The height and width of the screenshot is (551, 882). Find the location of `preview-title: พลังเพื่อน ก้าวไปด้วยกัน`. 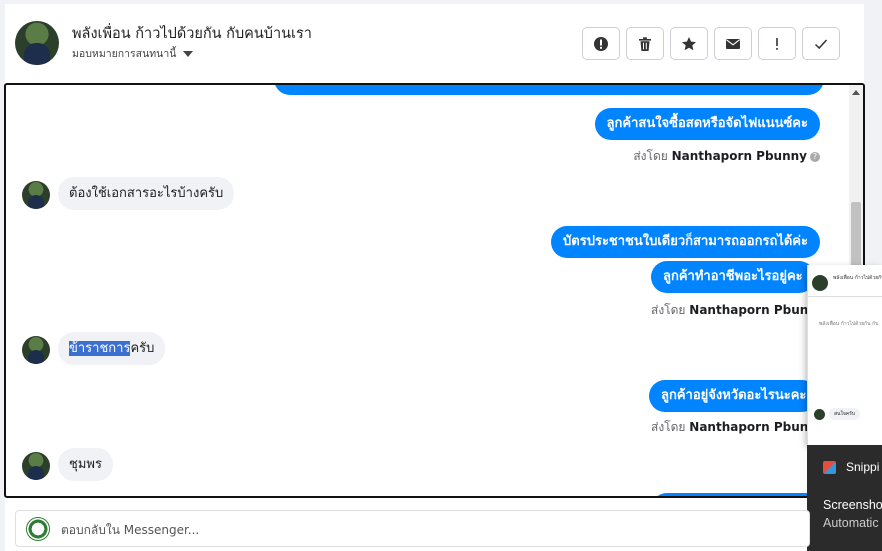

preview-title: พลังเพื่อน ก้าวไปด้วยกัน is located at coordinates (857, 278).